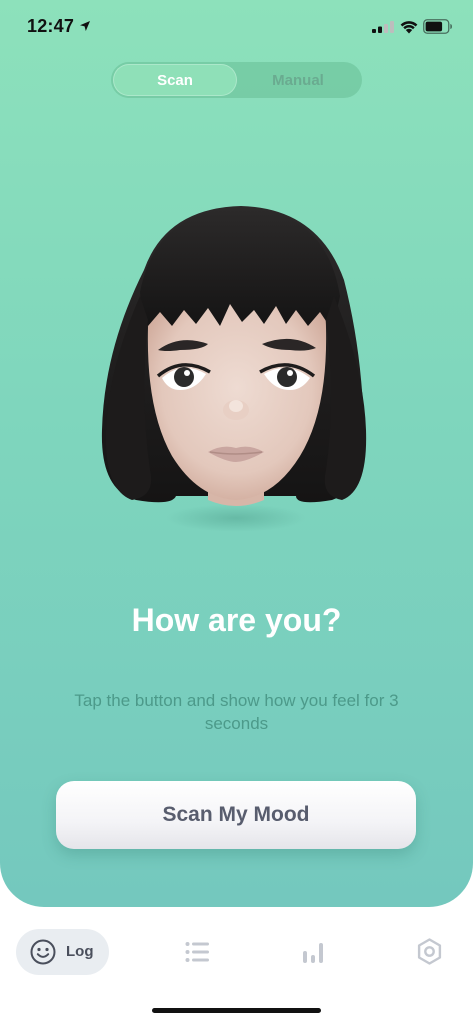 The height and width of the screenshot is (1024, 473). I want to click on wifi-icon, so click(409, 27).